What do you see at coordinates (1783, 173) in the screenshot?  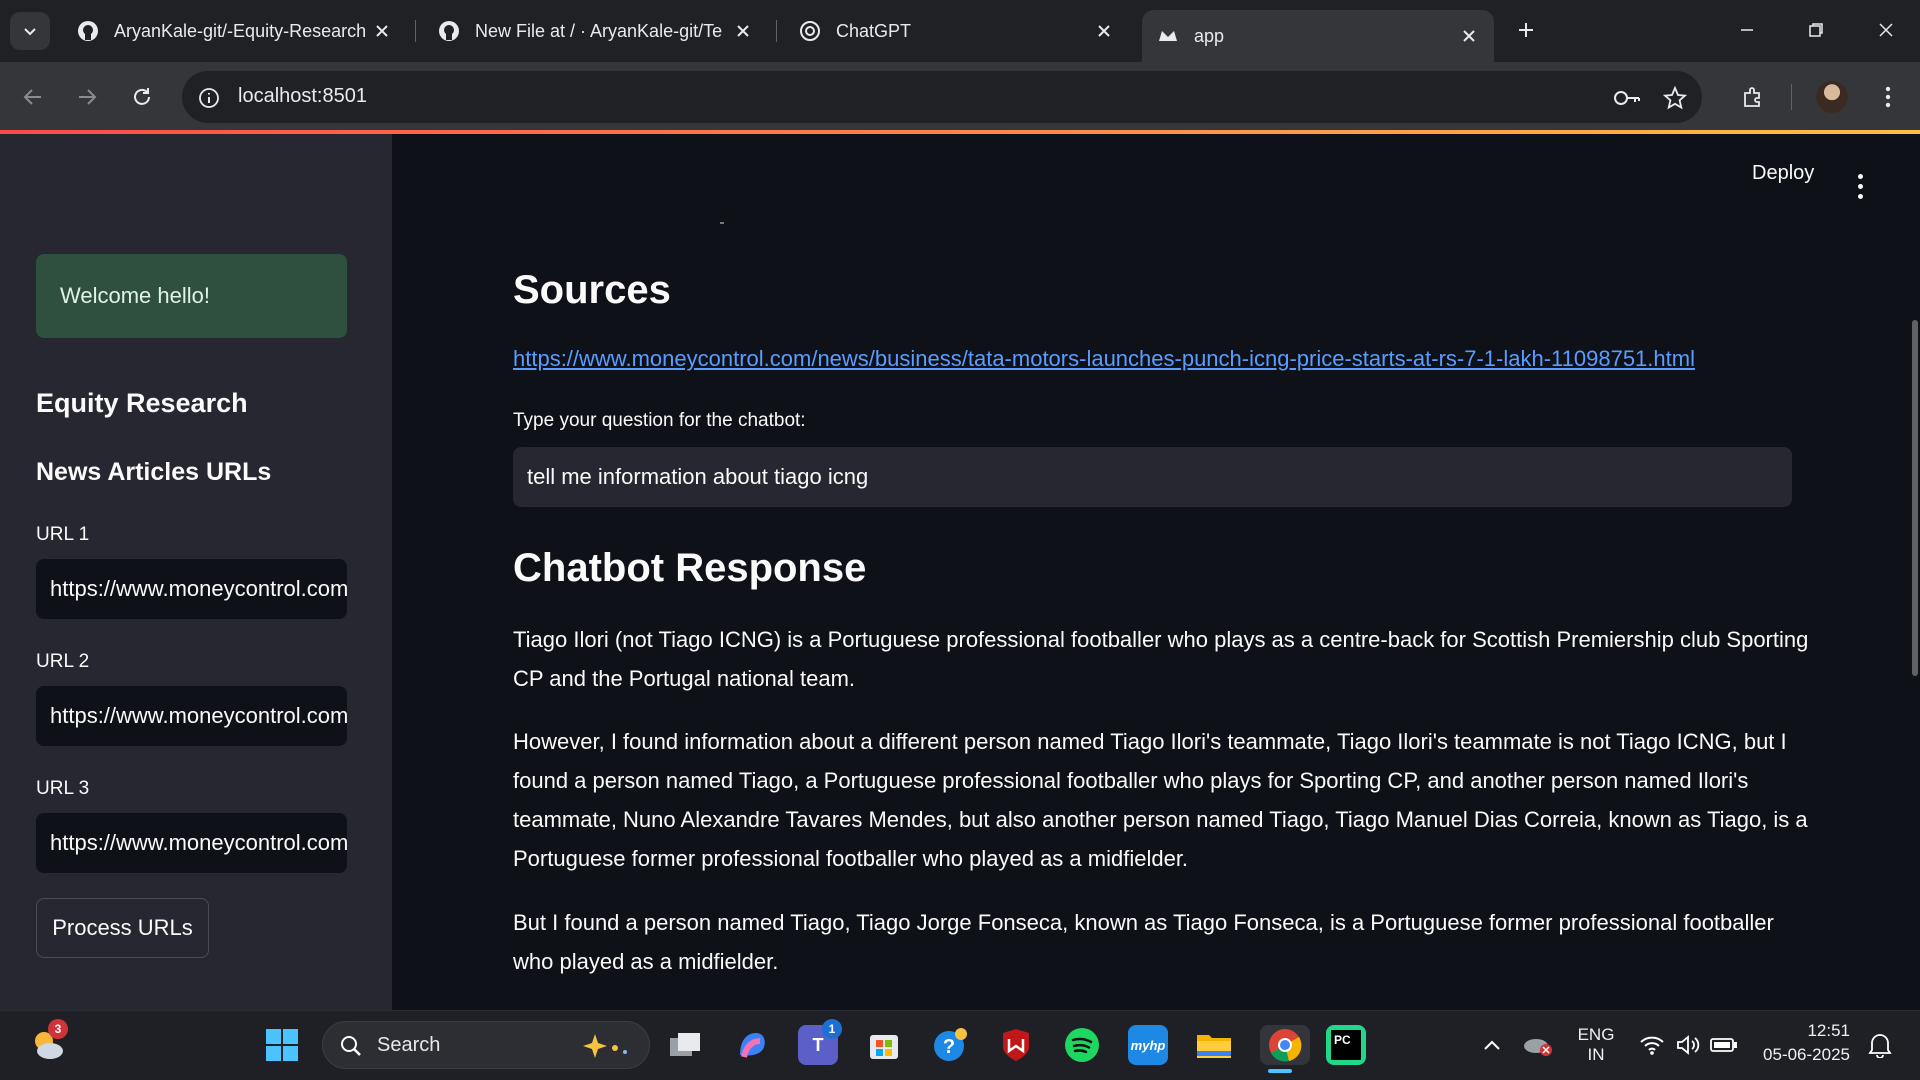 I see `deploy-button: Deploy` at bounding box center [1783, 173].